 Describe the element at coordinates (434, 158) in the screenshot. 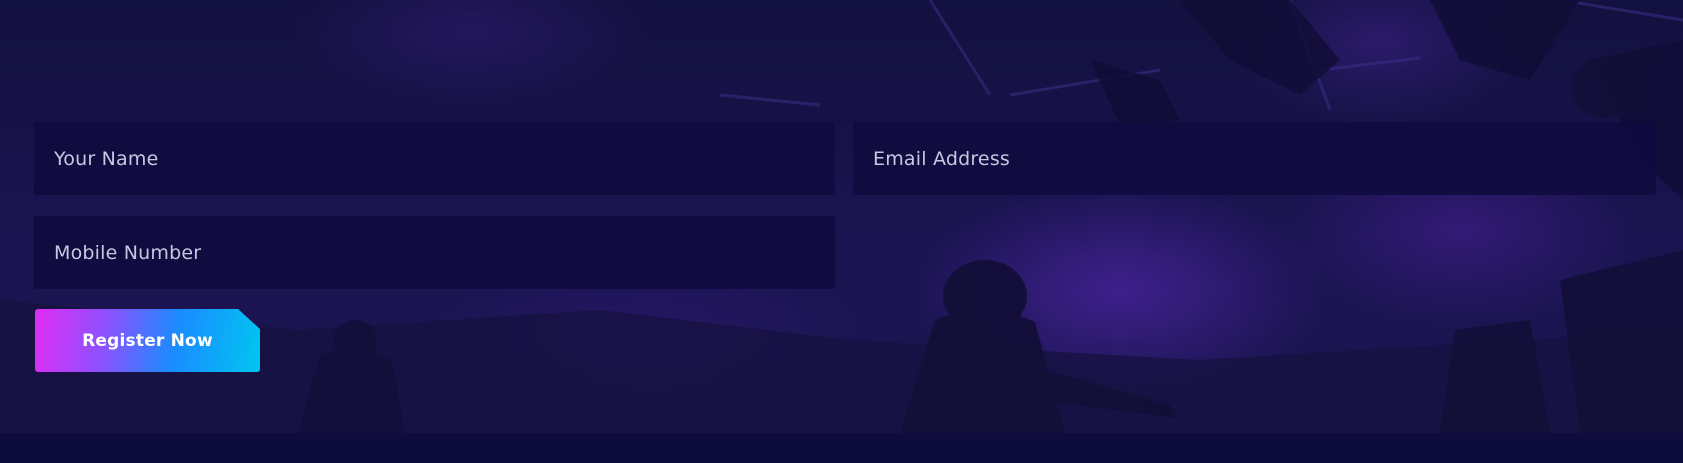

I see `name-field: Your Name` at that location.